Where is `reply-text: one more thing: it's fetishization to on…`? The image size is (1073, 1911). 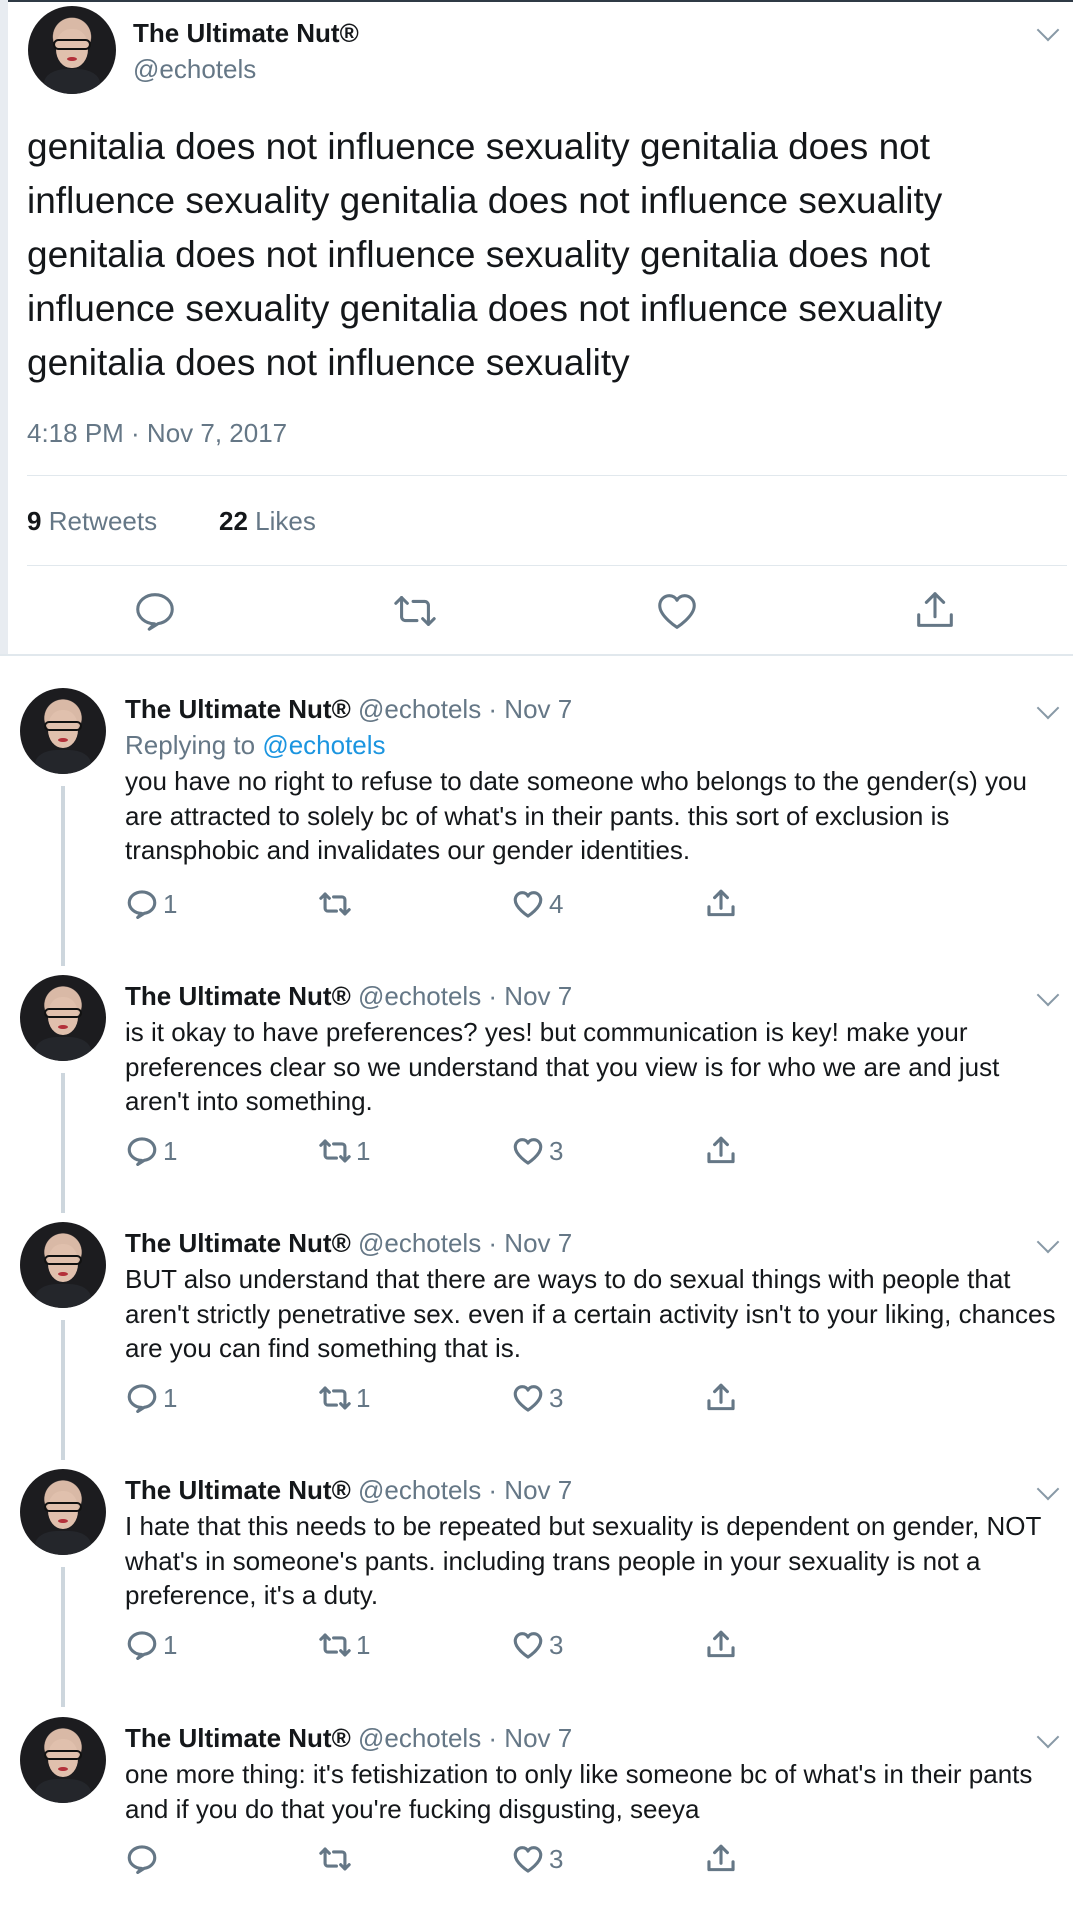 reply-text: one more thing: it's fetishization to on… is located at coordinates (579, 1791).